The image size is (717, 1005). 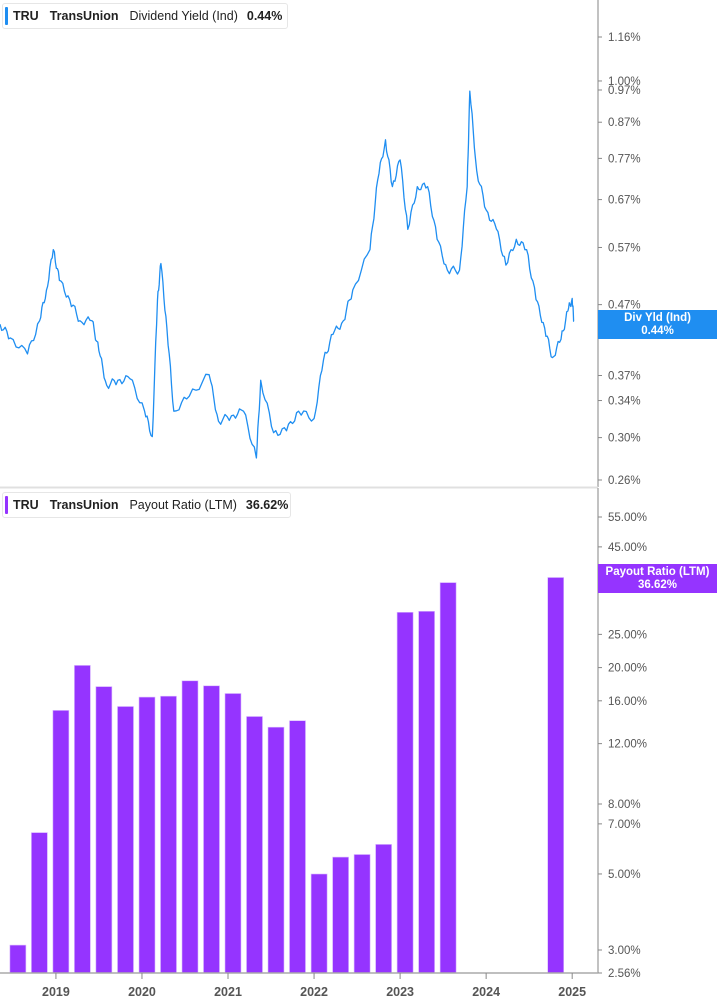 What do you see at coordinates (624, 805) in the screenshot?
I see `bottom-y-tick-label: 8.00%` at bounding box center [624, 805].